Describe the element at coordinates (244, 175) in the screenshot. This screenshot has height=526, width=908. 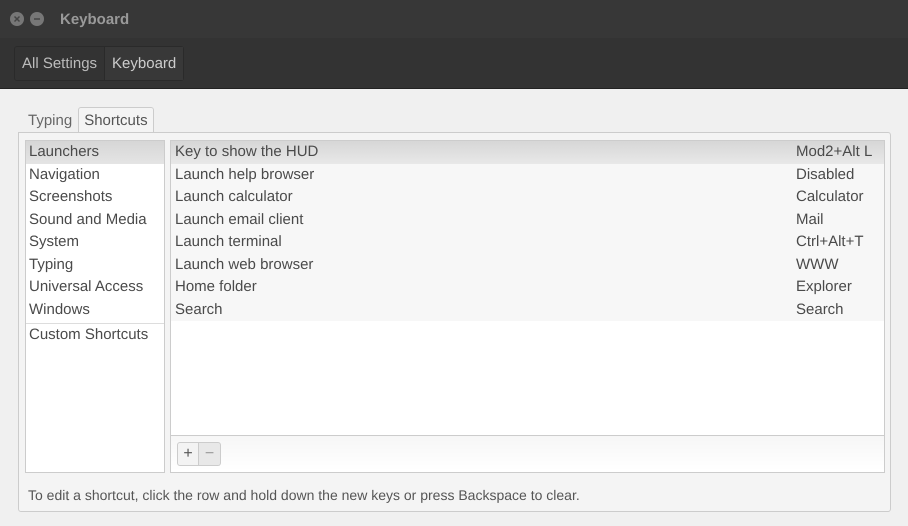
I see `shortcut-action: Launch help browser` at that location.